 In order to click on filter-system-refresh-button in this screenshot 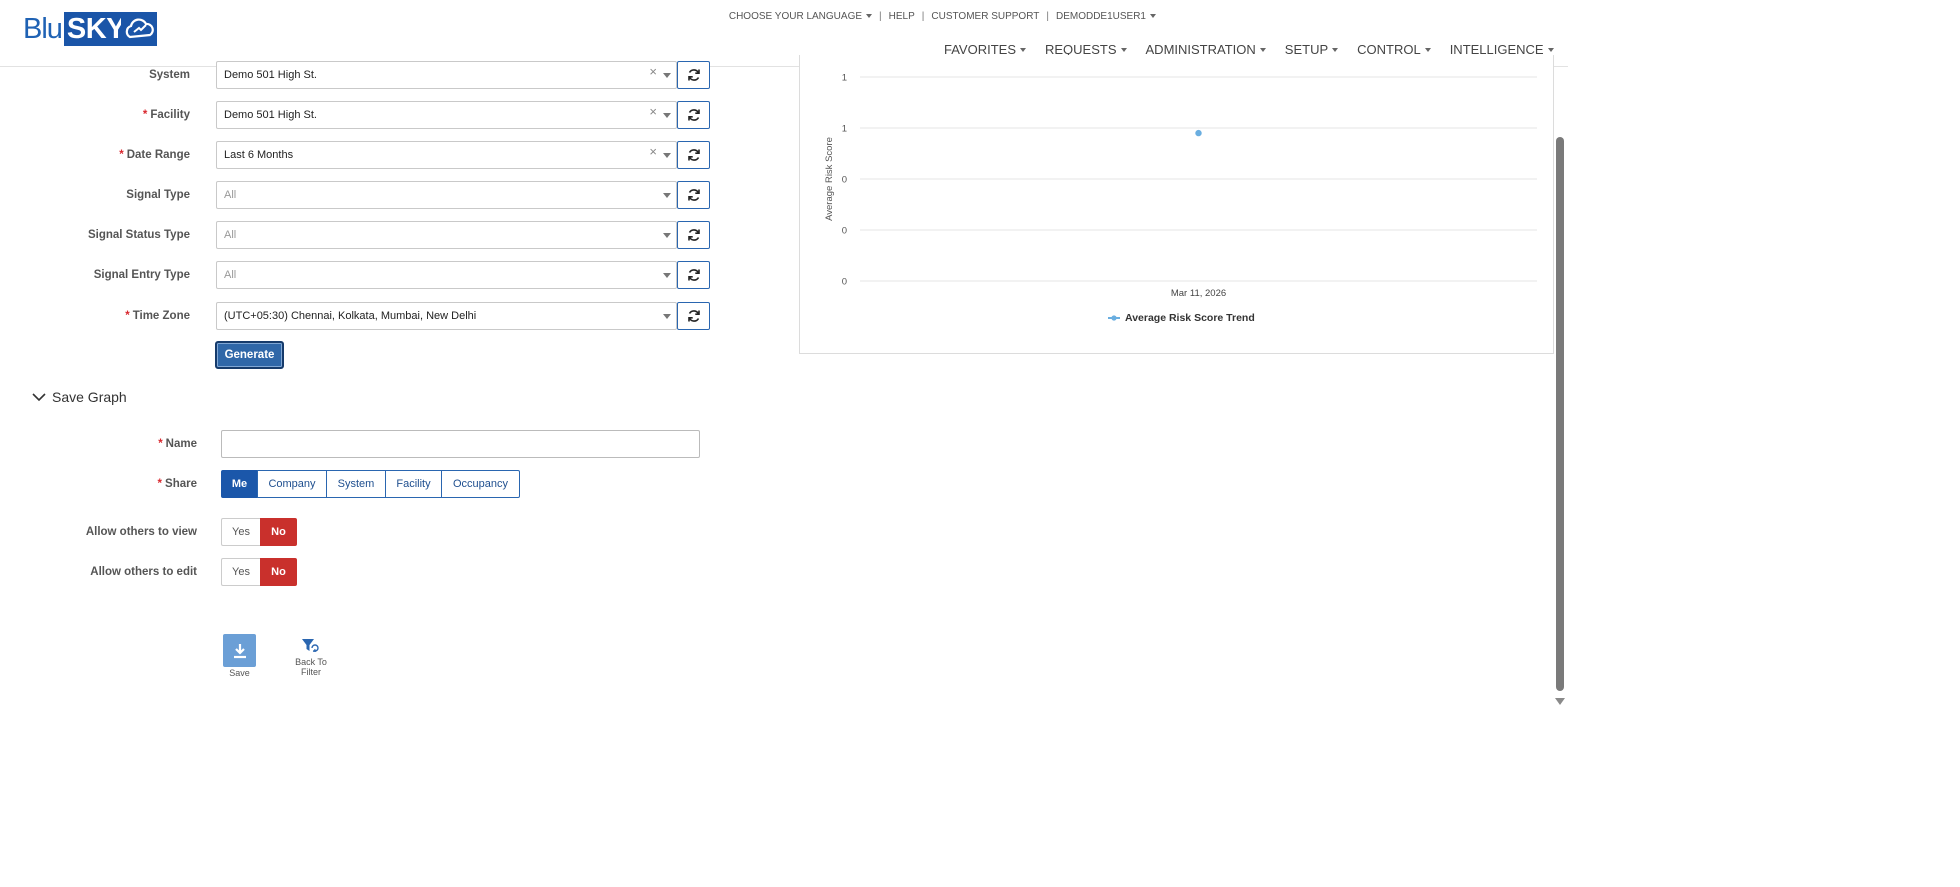, I will do `click(693, 75)`.